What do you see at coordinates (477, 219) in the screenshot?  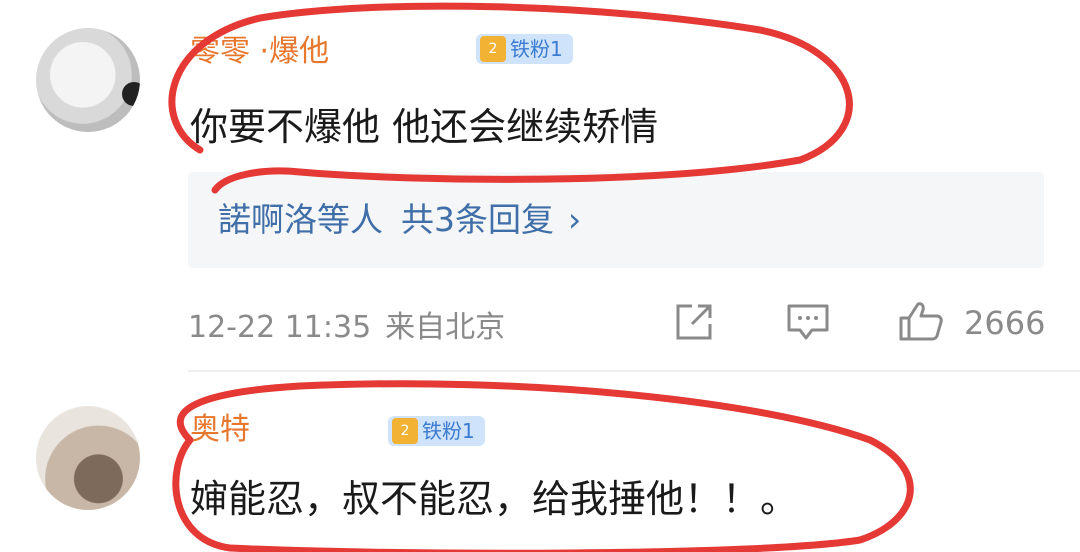 I see `reply-count: 共3条回复` at bounding box center [477, 219].